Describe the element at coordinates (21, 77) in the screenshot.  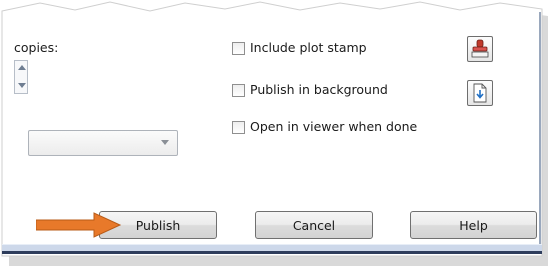
I see `copies-spinner` at that location.